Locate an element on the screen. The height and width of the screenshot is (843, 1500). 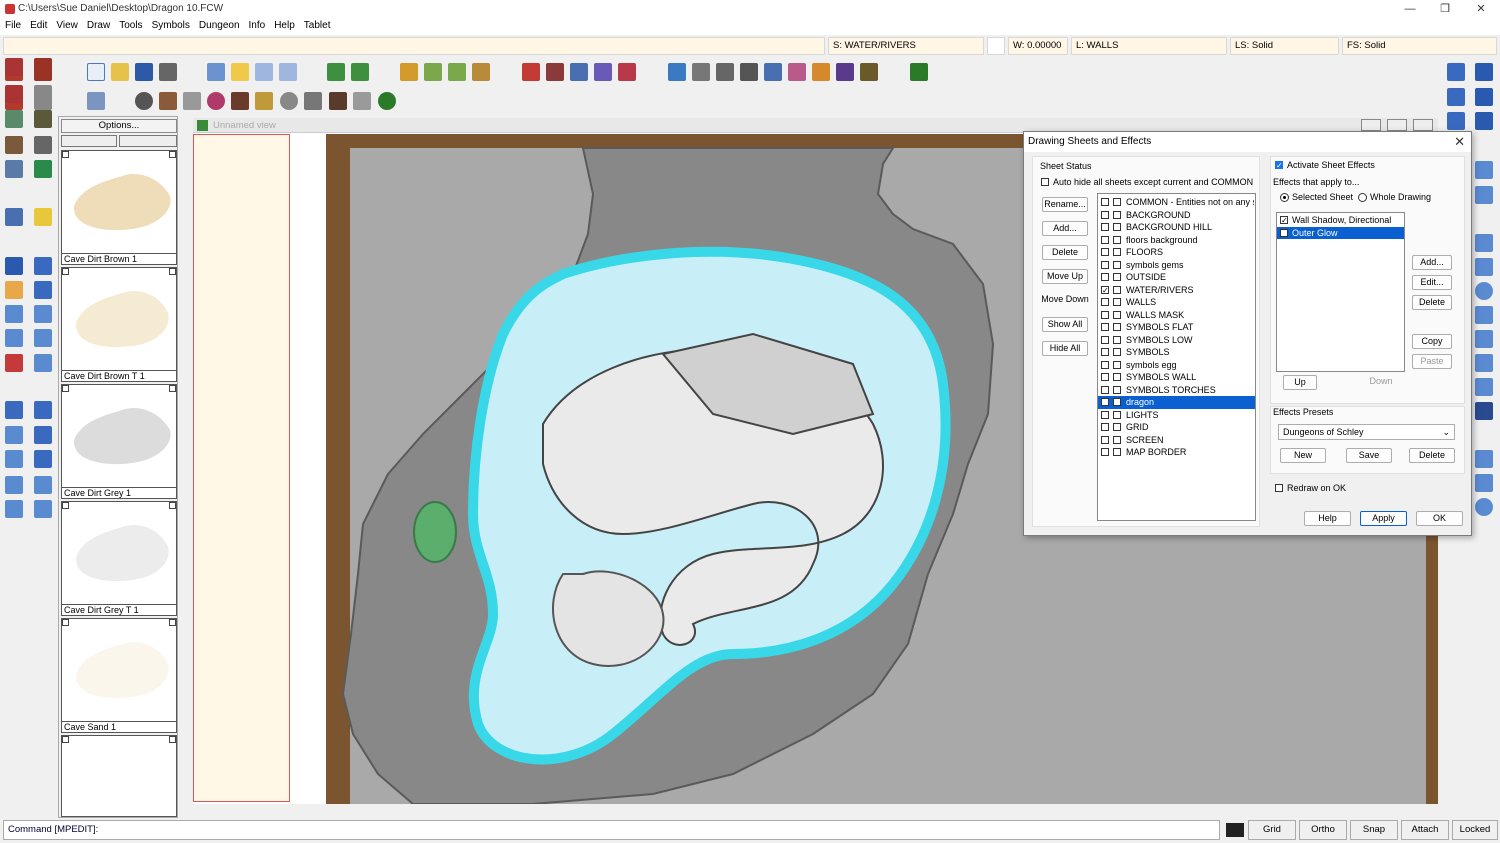
cave-tool-2-icon is located at coordinates (701, 72).